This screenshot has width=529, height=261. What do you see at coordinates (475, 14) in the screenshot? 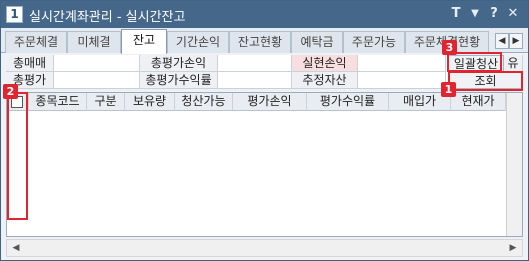
I see `pin-icon: ▼` at bounding box center [475, 14].